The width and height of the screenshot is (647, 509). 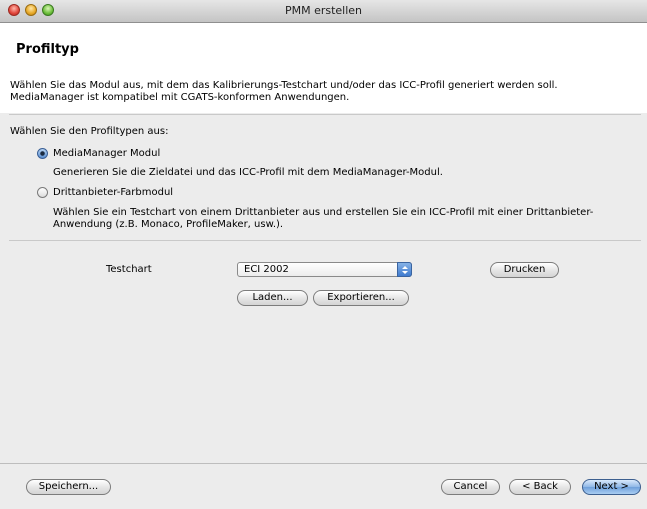 I want to click on print-button: Drucken, so click(x=524, y=270).